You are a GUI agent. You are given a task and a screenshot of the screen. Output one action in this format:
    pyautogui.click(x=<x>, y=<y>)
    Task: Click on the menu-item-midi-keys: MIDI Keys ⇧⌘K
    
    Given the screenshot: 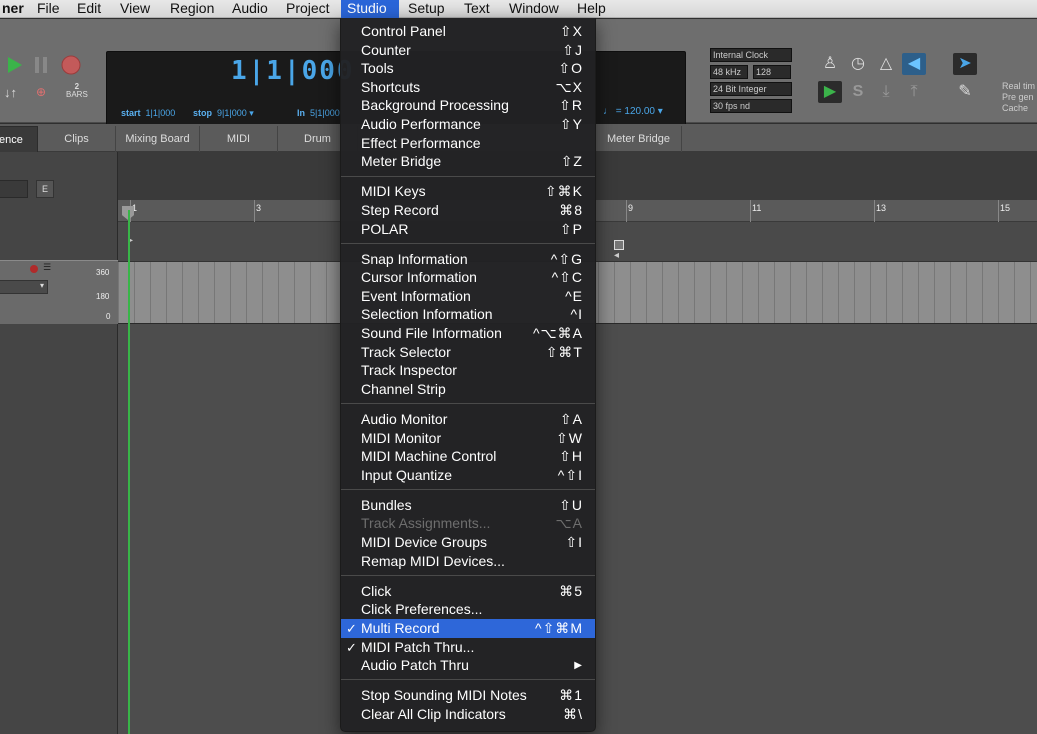 What is the action you would take?
    pyautogui.click(x=468, y=191)
    